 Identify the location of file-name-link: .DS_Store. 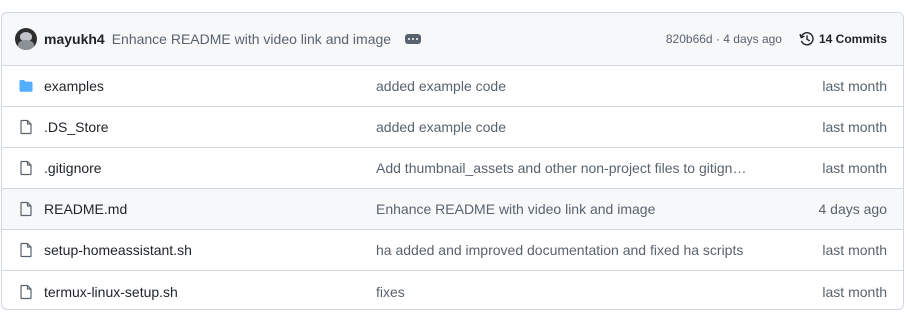
(206, 127).